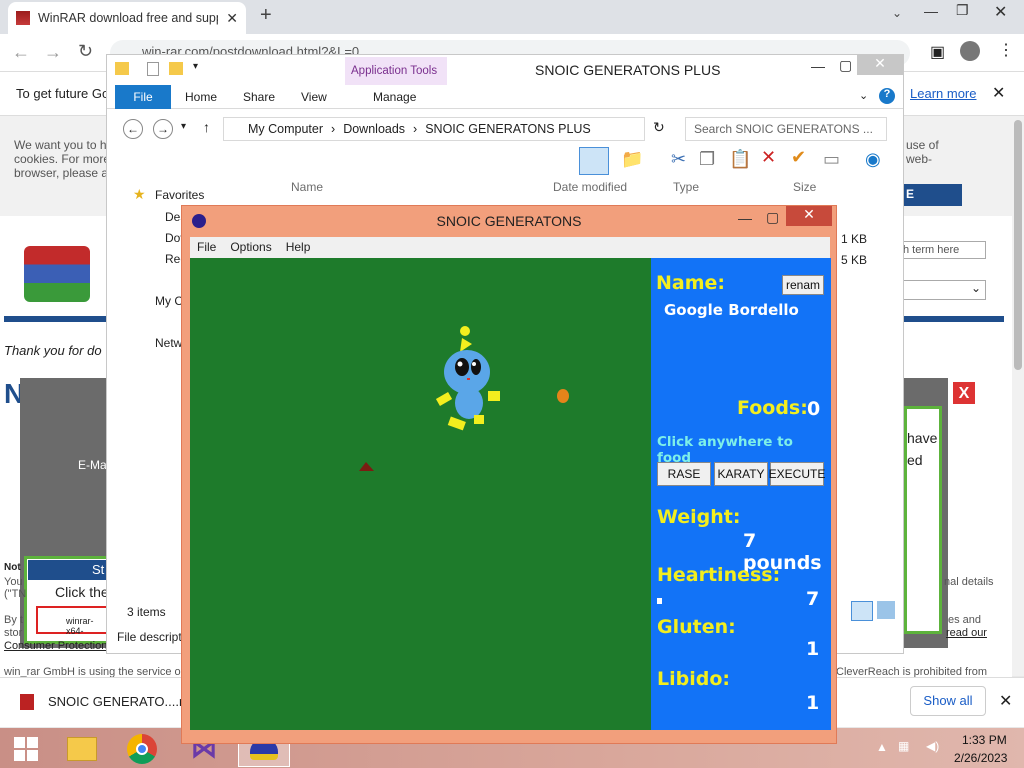 Image resolution: width=1024 pixels, height=768 pixels. What do you see at coordinates (206, 247) in the screenshot?
I see `menu-file: File` at bounding box center [206, 247].